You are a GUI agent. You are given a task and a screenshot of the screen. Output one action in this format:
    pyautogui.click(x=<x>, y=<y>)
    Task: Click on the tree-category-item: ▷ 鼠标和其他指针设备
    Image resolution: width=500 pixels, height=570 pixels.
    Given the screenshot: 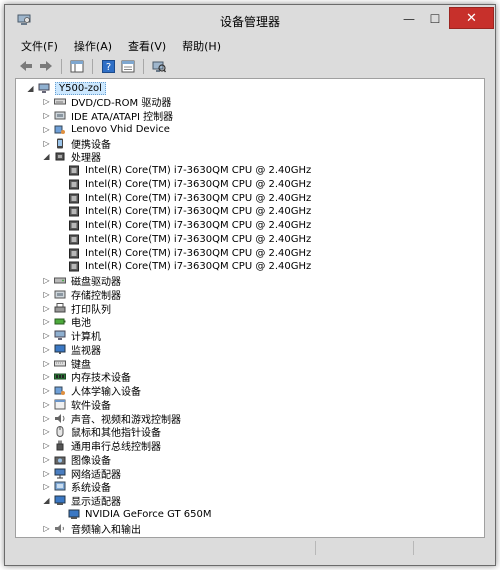 What is the action you would take?
    pyautogui.click(x=101, y=432)
    